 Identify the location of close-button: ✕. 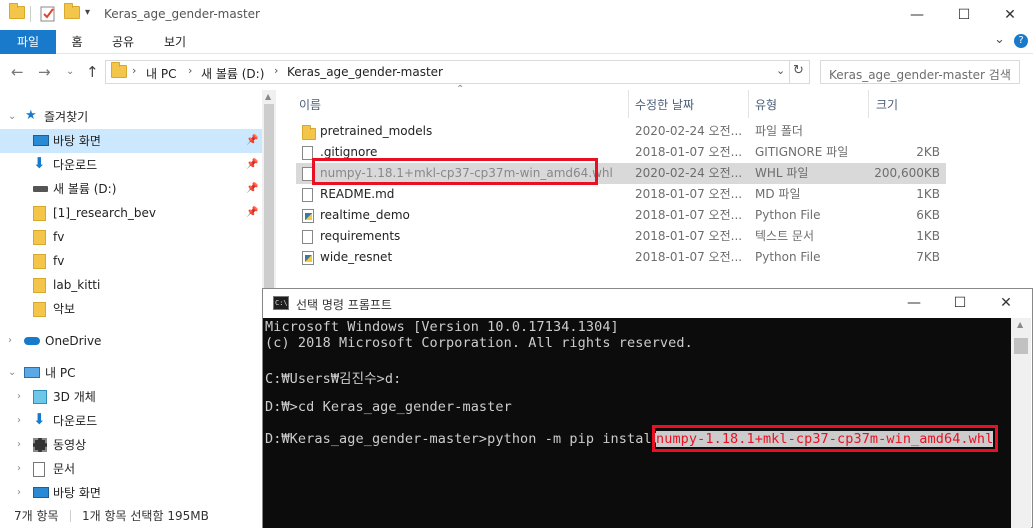
(1010, 15).